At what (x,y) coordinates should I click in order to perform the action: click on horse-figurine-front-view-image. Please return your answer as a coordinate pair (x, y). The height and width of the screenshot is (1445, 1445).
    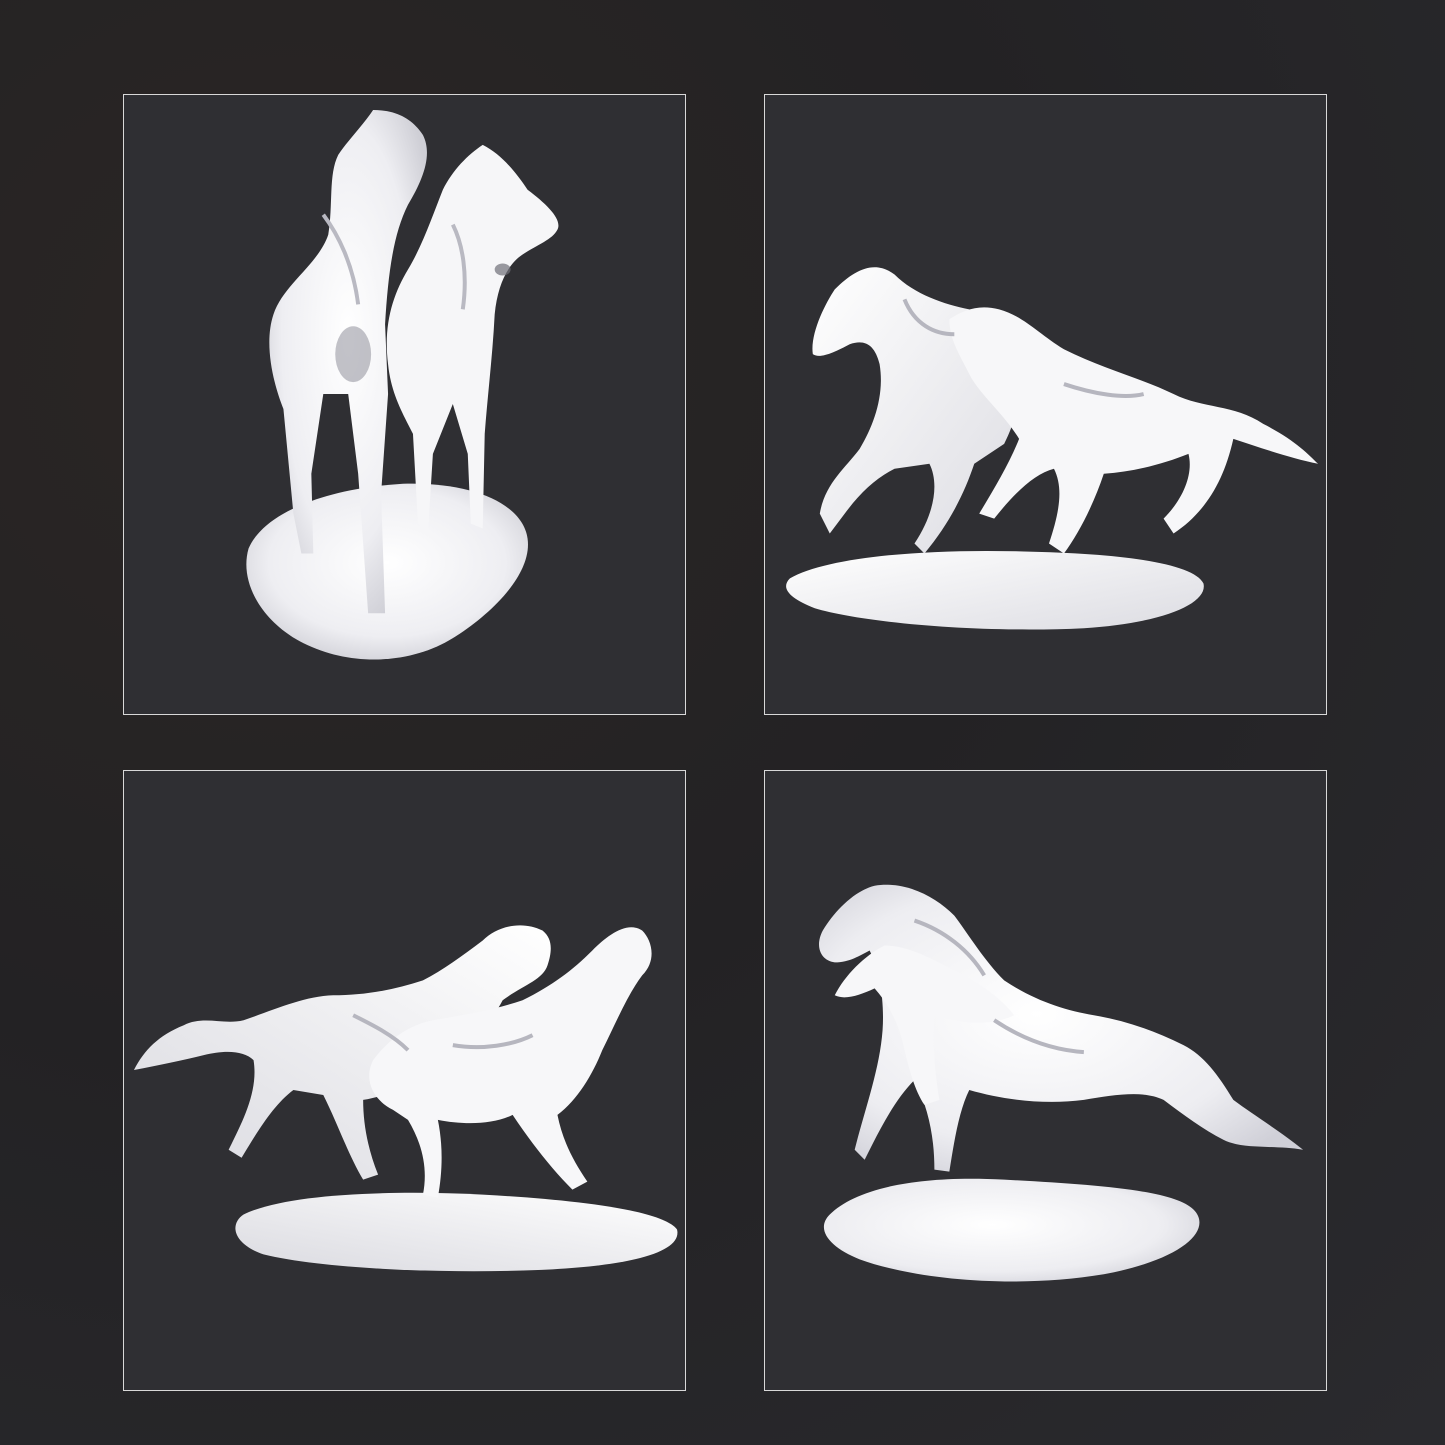
    Looking at the image, I should click on (402, 385).